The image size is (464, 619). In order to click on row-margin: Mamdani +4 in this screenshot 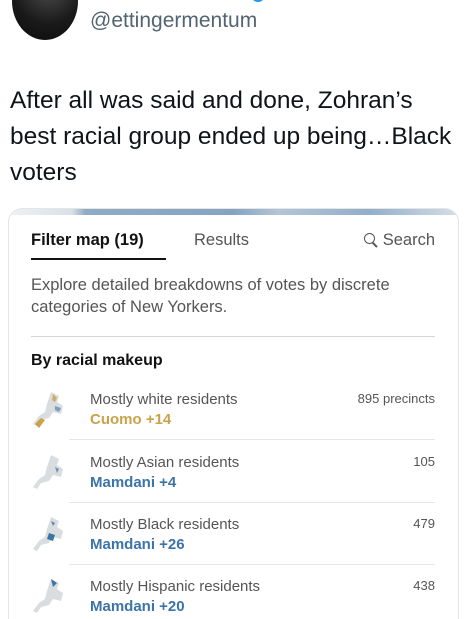, I will do `click(133, 482)`.